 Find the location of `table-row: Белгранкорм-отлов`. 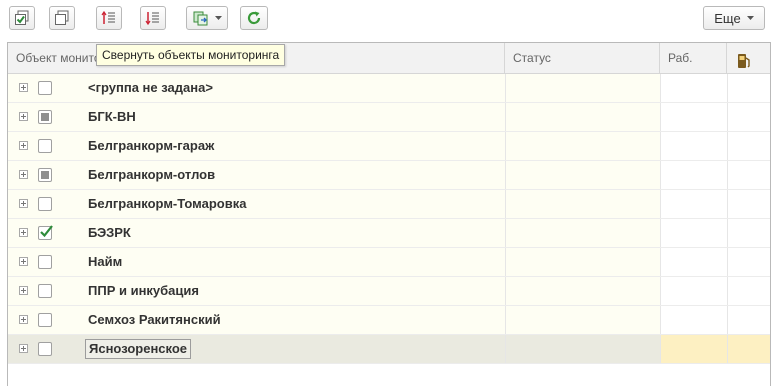

table-row: Белгранкорм-отлов is located at coordinates (389, 175).